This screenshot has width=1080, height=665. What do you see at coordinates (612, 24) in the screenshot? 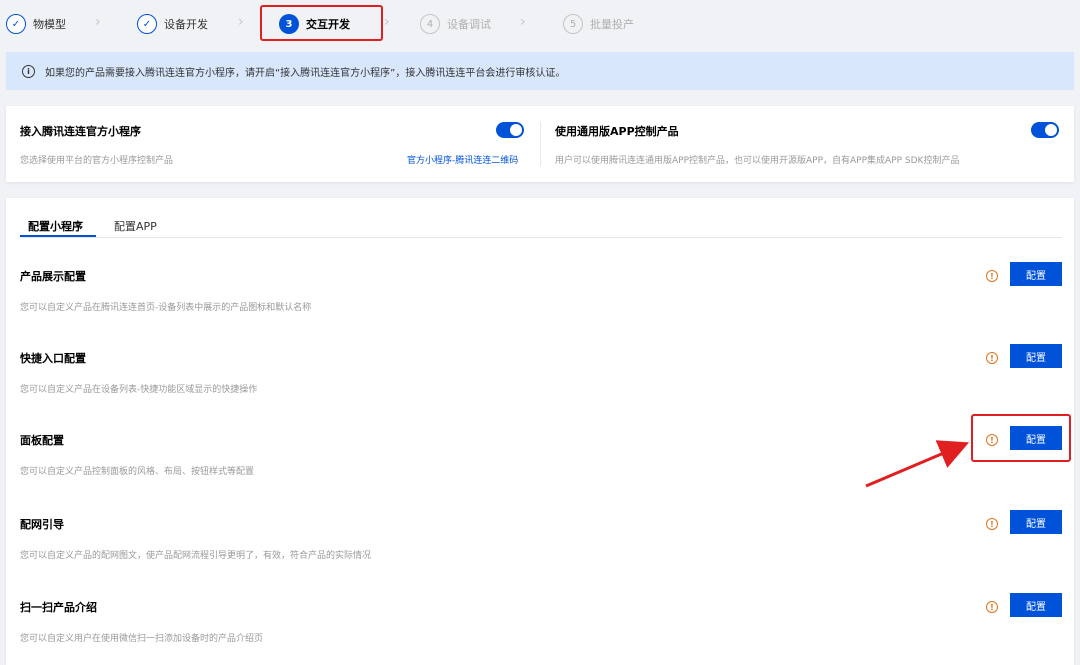
I see `step-label: 批量投产` at bounding box center [612, 24].